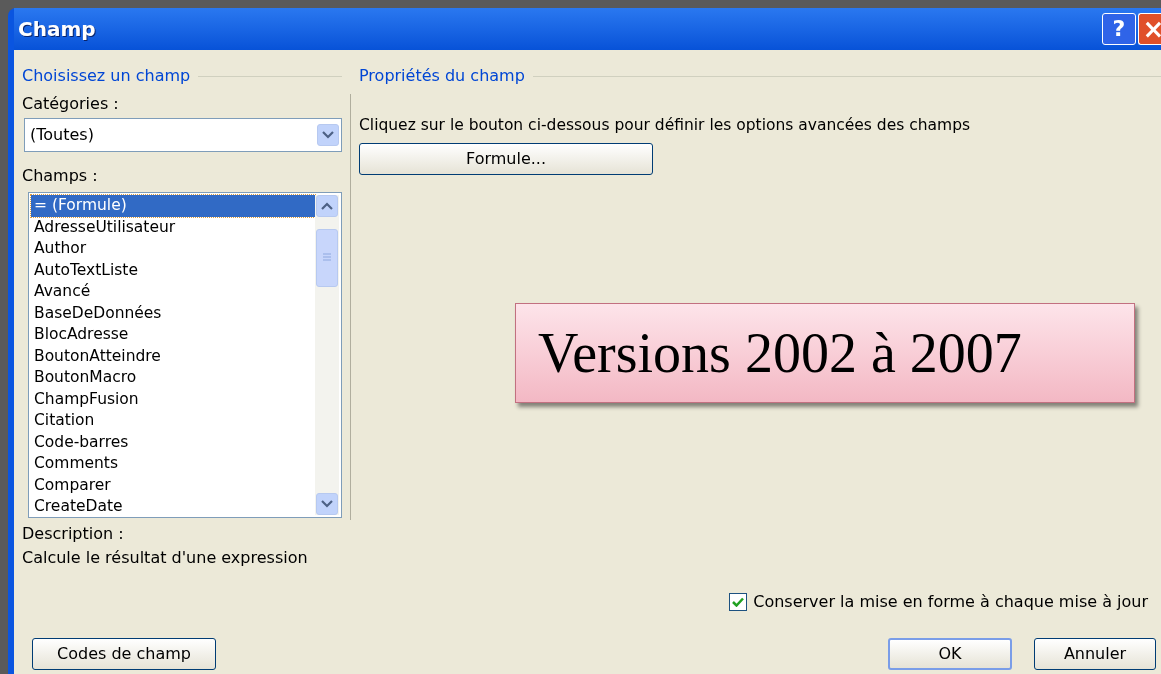 This screenshot has height=674, width=1161. What do you see at coordinates (950, 602) in the screenshot?
I see `checkbox-label: Conserver la mise en forme à chaque mise à jour` at bounding box center [950, 602].